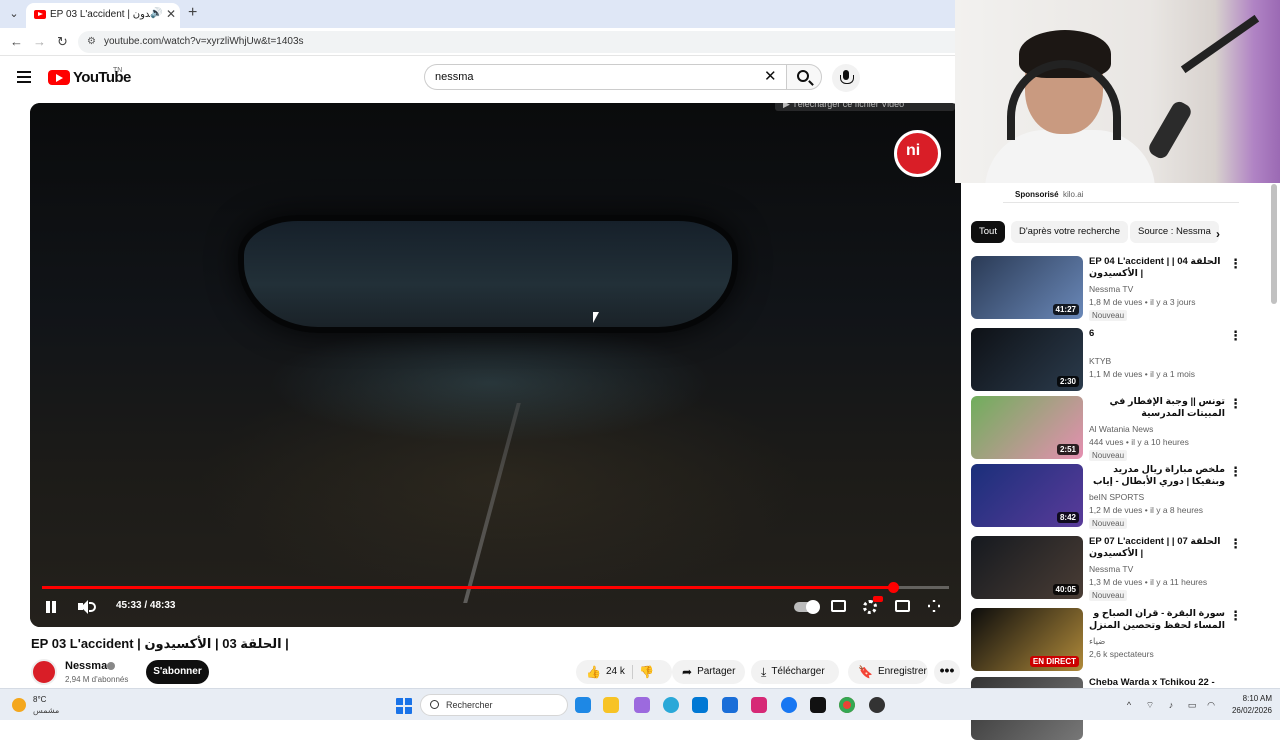 The height and width of the screenshot is (741, 1280). Describe the element at coordinates (870, 607) in the screenshot. I see `settings-gear-icon` at that location.